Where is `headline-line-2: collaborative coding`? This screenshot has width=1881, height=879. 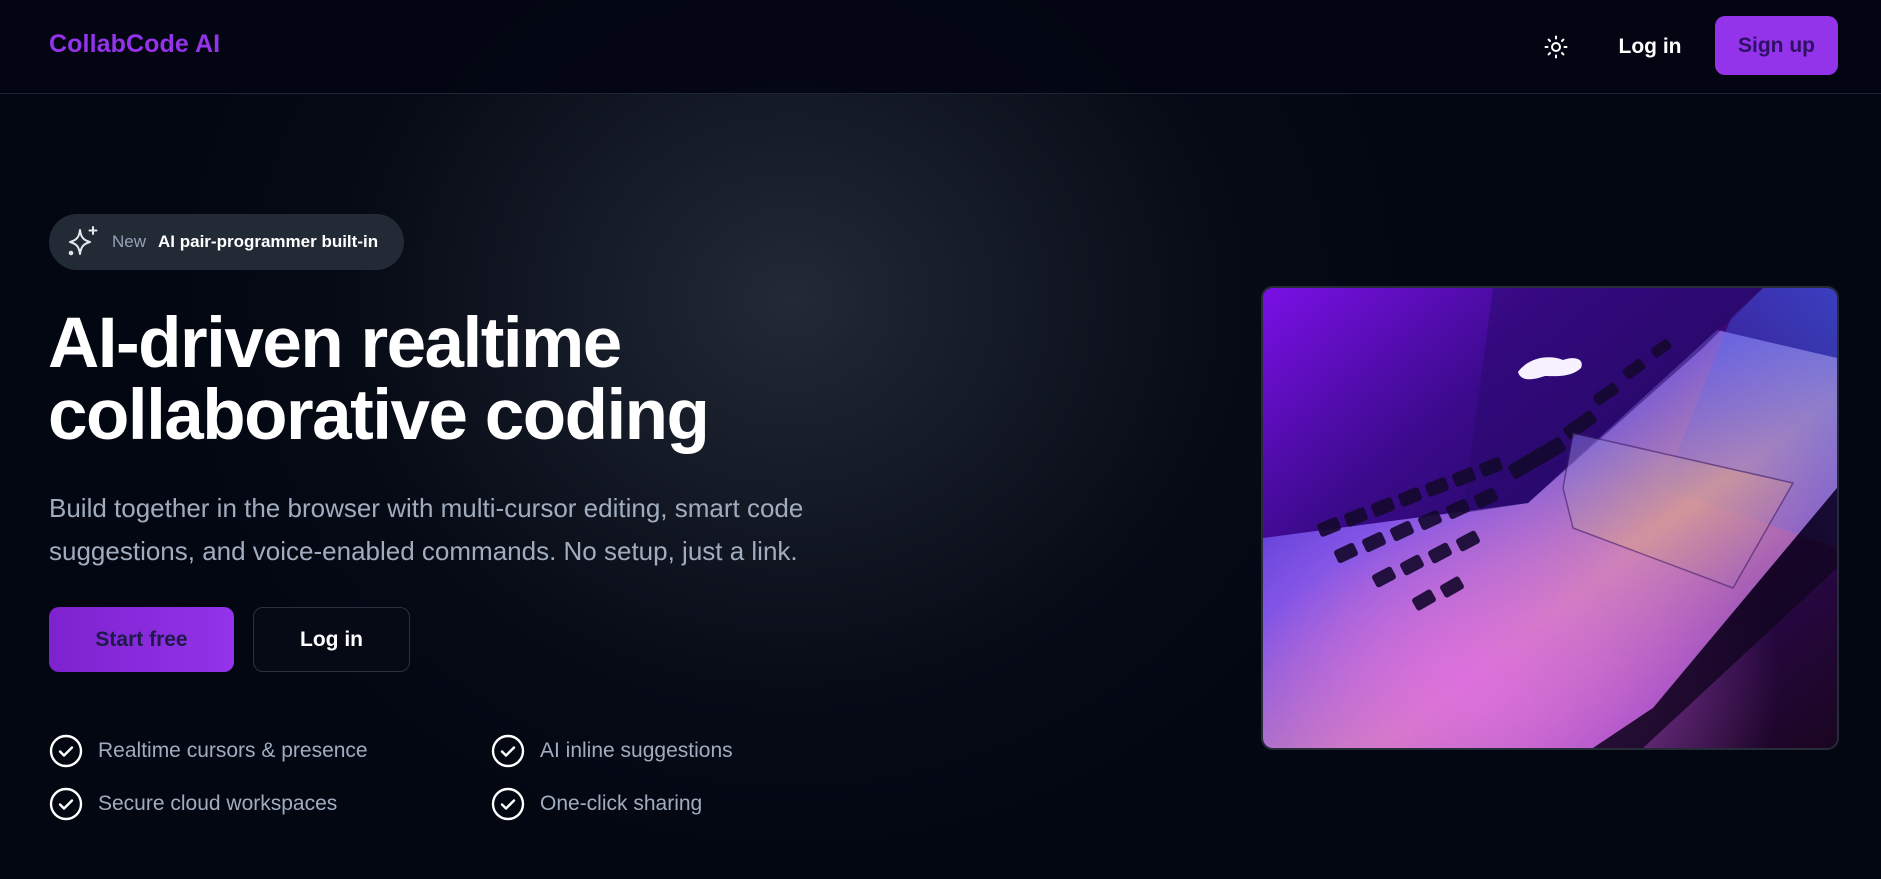 headline-line-2: collaborative coding is located at coordinates (379, 415).